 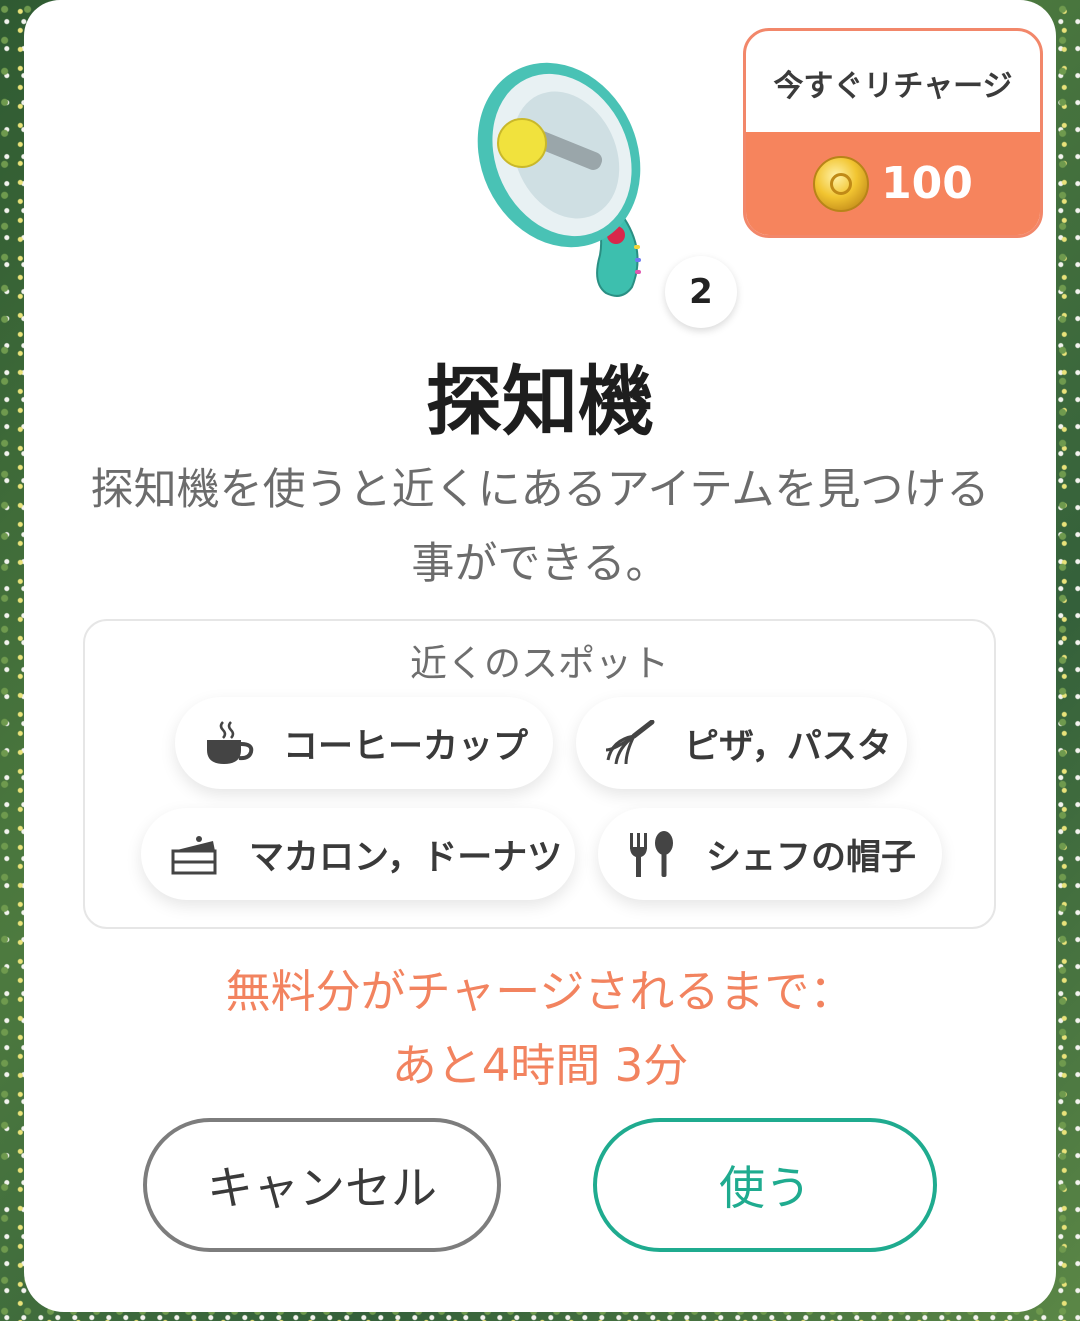 I want to click on spot-label: コーヒーカップ, so click(x=406, y=746).